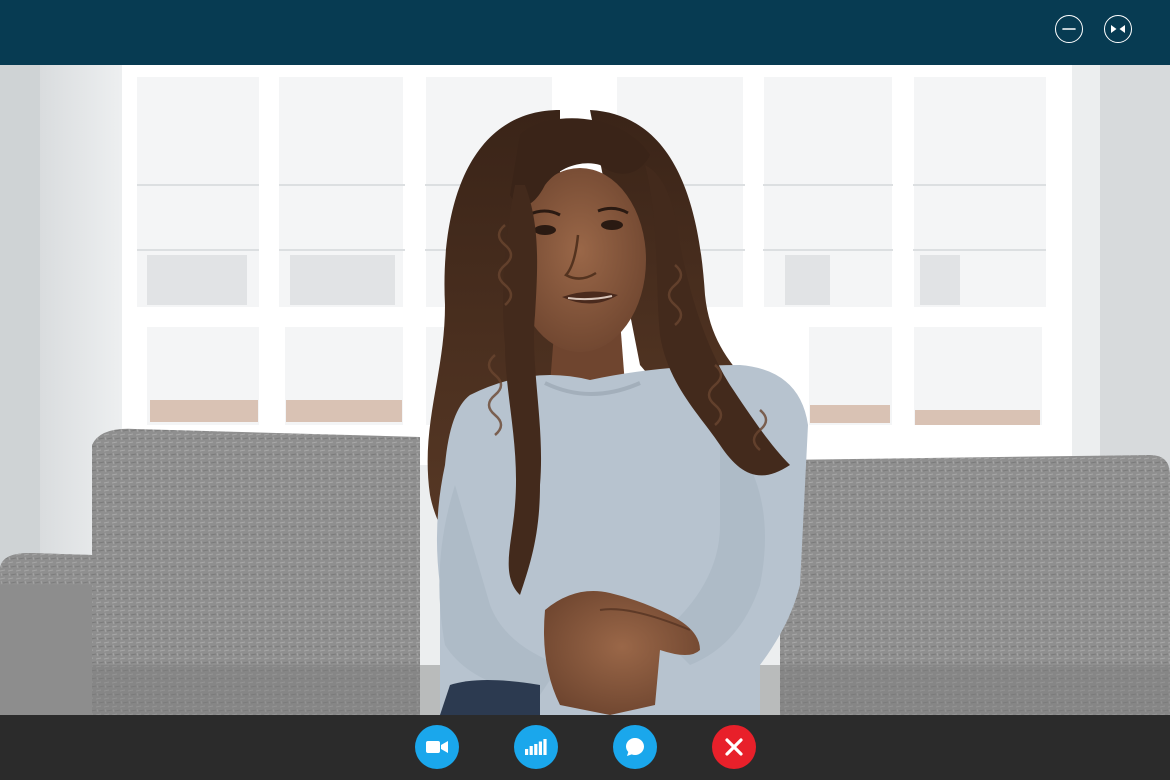  I want to click on close-x-icon, so click(734, 747).